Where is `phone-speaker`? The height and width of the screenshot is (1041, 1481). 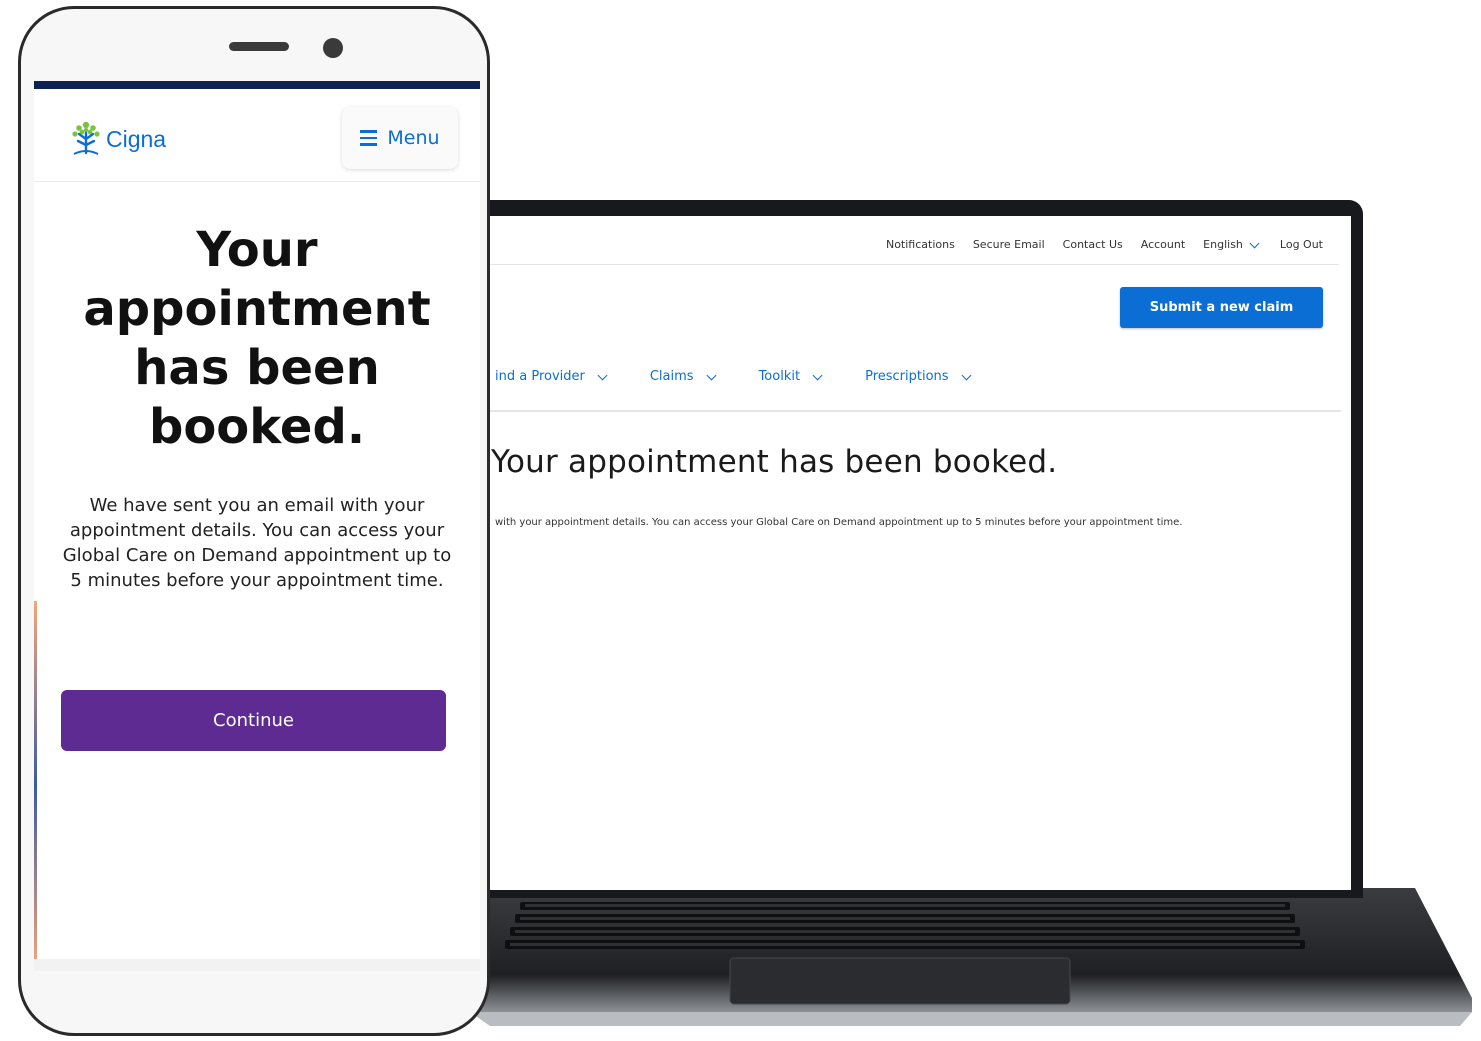
phone-speaker is located at coordinates (259, 46).